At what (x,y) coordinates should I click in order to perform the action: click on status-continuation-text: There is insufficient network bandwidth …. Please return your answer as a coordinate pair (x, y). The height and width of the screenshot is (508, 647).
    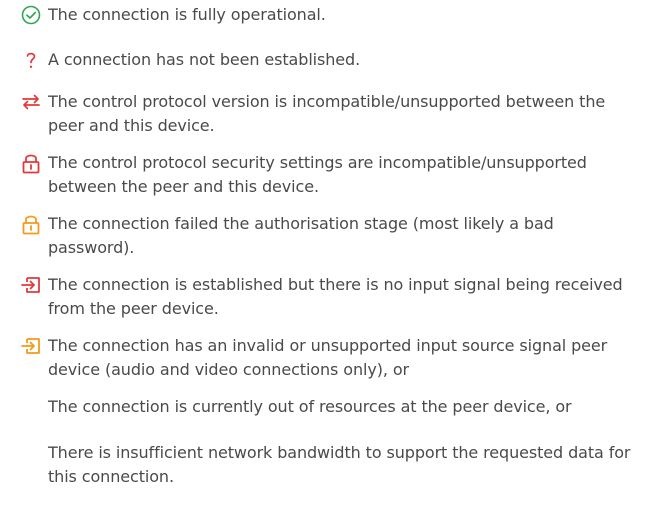
    Looking at the image, I should click on (339, 464).